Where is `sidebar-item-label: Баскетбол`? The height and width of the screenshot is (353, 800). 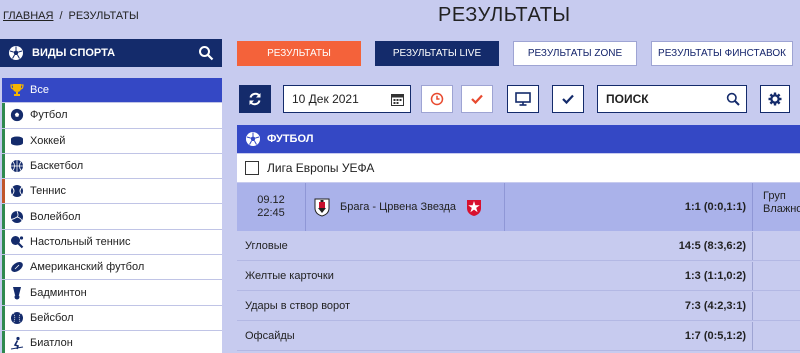
sidebar-item-label: Баскетбол is located at coordinates (57, 166).